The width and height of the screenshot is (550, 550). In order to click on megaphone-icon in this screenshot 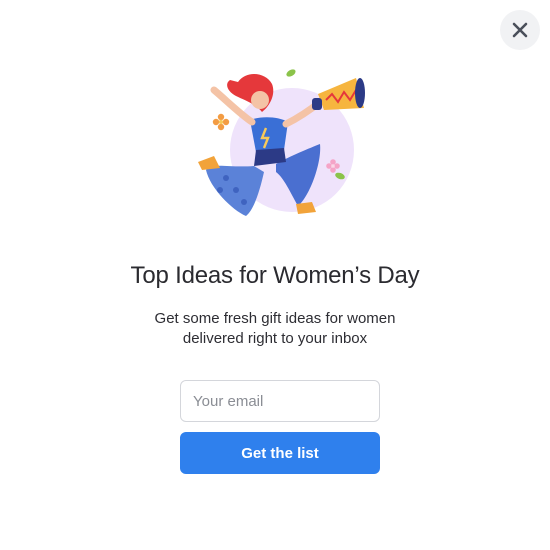, I will do `click(338, 94)`.